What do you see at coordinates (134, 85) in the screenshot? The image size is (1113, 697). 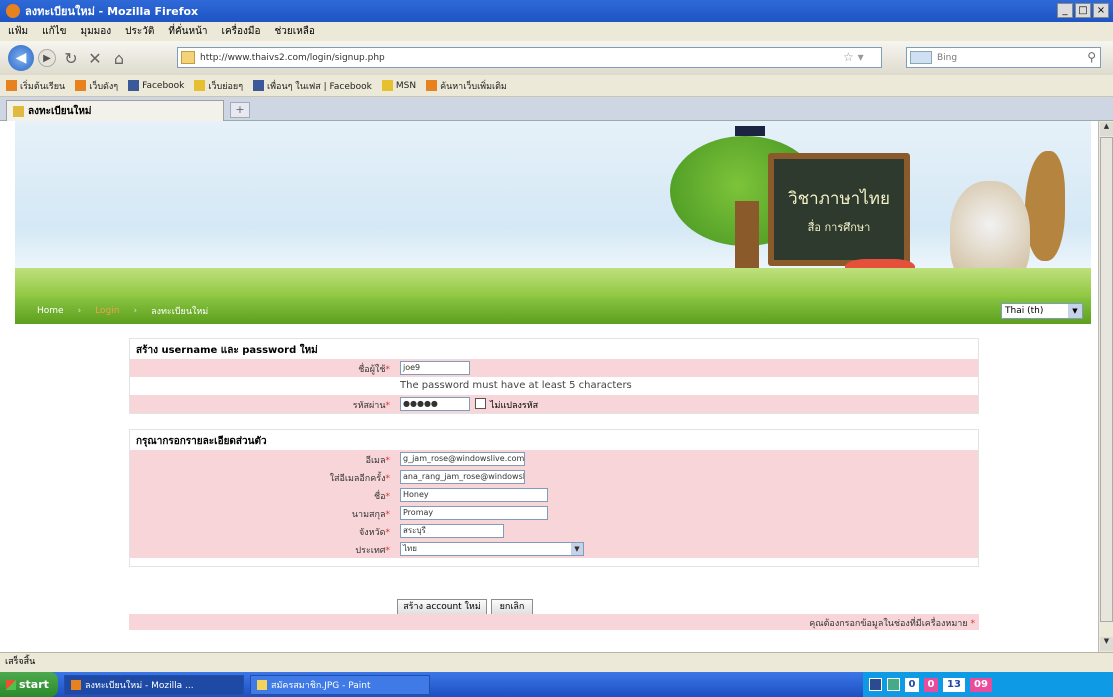 I see `facebook-icon` at bounding box center [134, 85].